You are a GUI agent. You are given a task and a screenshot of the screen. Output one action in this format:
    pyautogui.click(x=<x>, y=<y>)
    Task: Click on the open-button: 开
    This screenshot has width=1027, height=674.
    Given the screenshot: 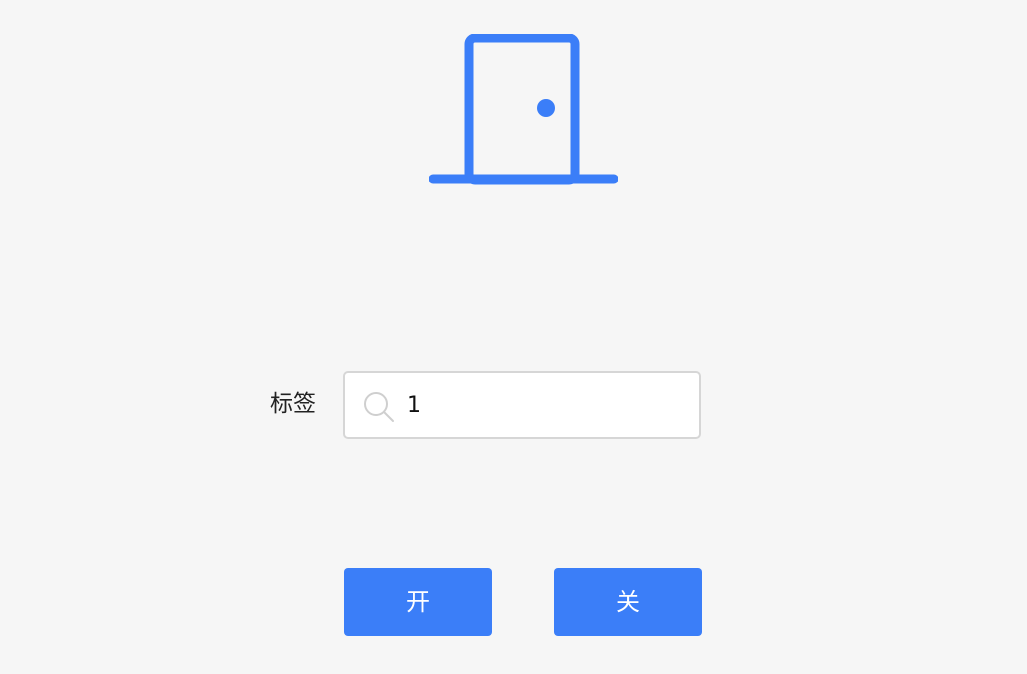 What is the action you would take?
    pyautogui.click(x=418, y=602)
    